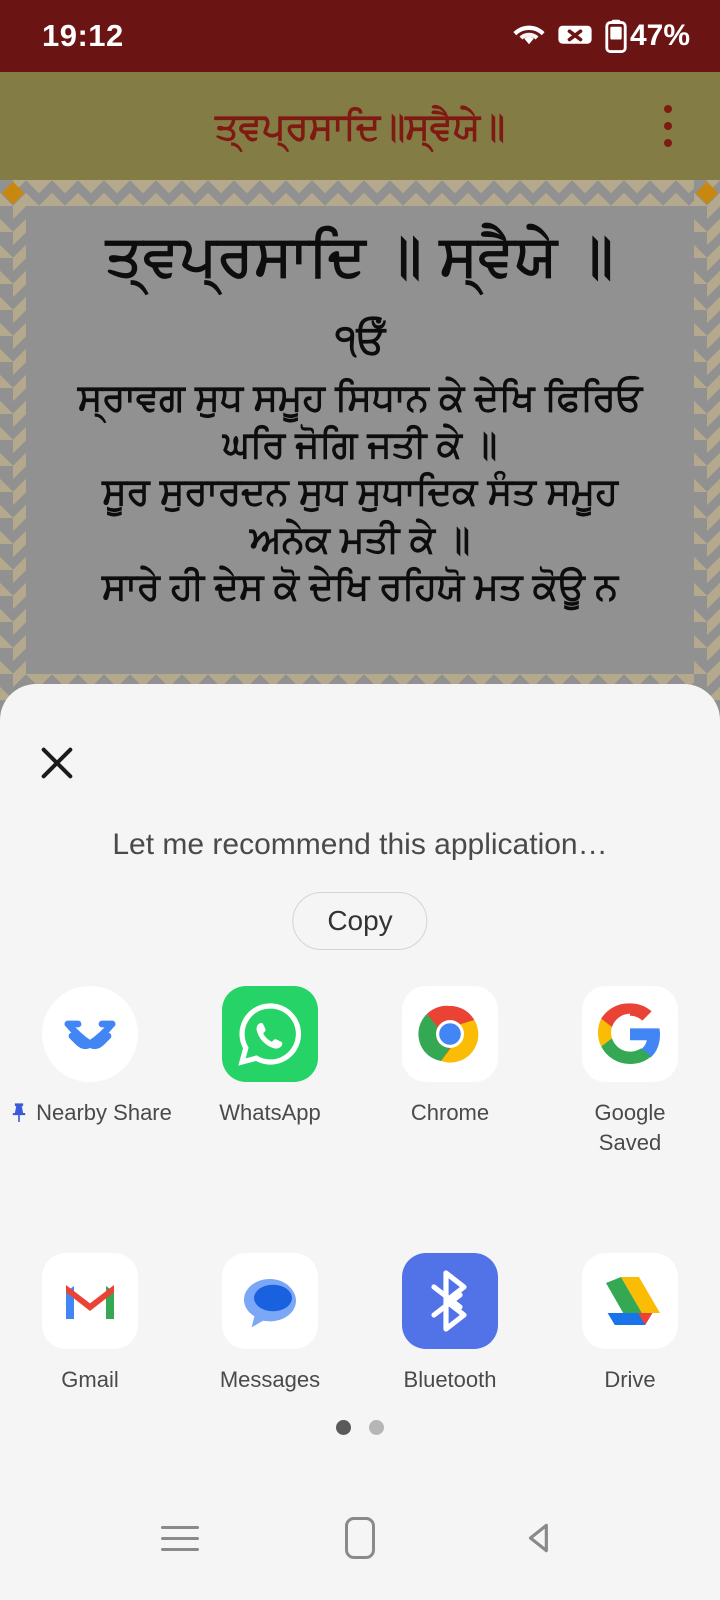 The height and width of the screenshot is (1600, 720). I want to click on status-icons: 47%, so click(601, 36).